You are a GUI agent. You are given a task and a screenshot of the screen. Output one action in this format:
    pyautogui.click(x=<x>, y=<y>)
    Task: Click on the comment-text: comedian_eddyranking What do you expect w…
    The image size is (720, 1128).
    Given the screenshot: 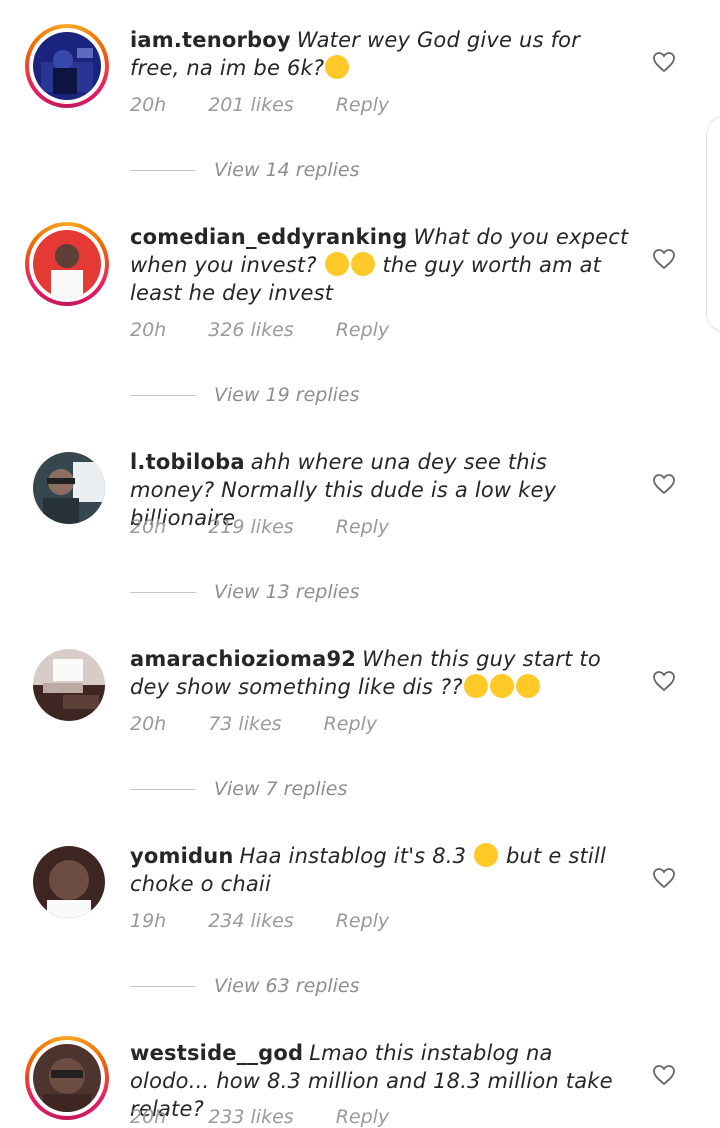 What is the action you would take?
    pyautogui.click(x=380, y=265)
    